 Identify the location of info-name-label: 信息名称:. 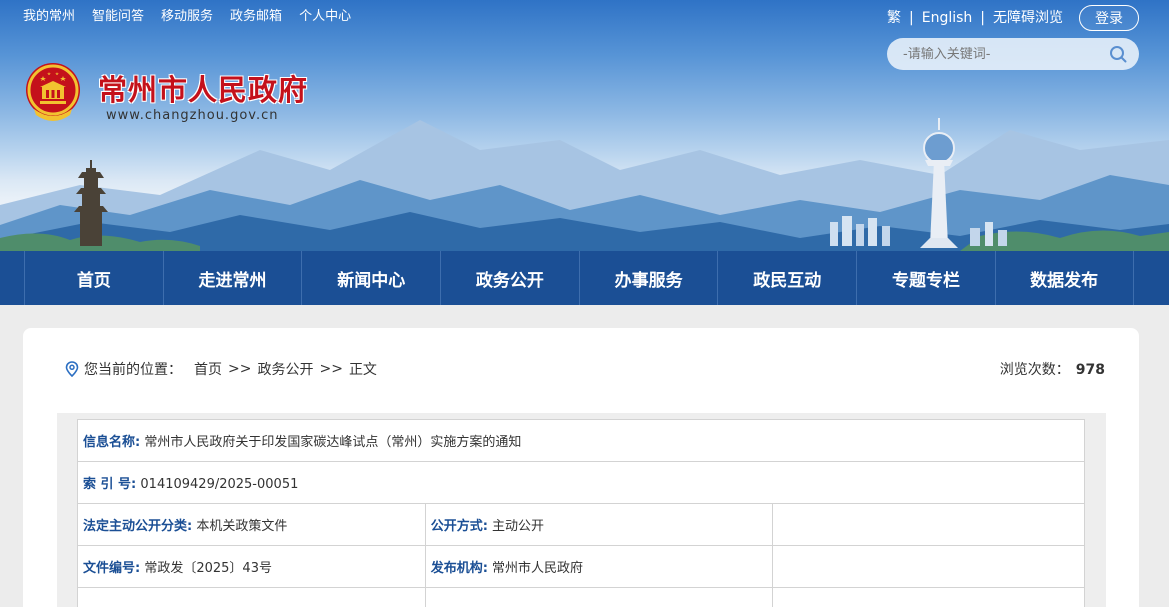
(112, 442).